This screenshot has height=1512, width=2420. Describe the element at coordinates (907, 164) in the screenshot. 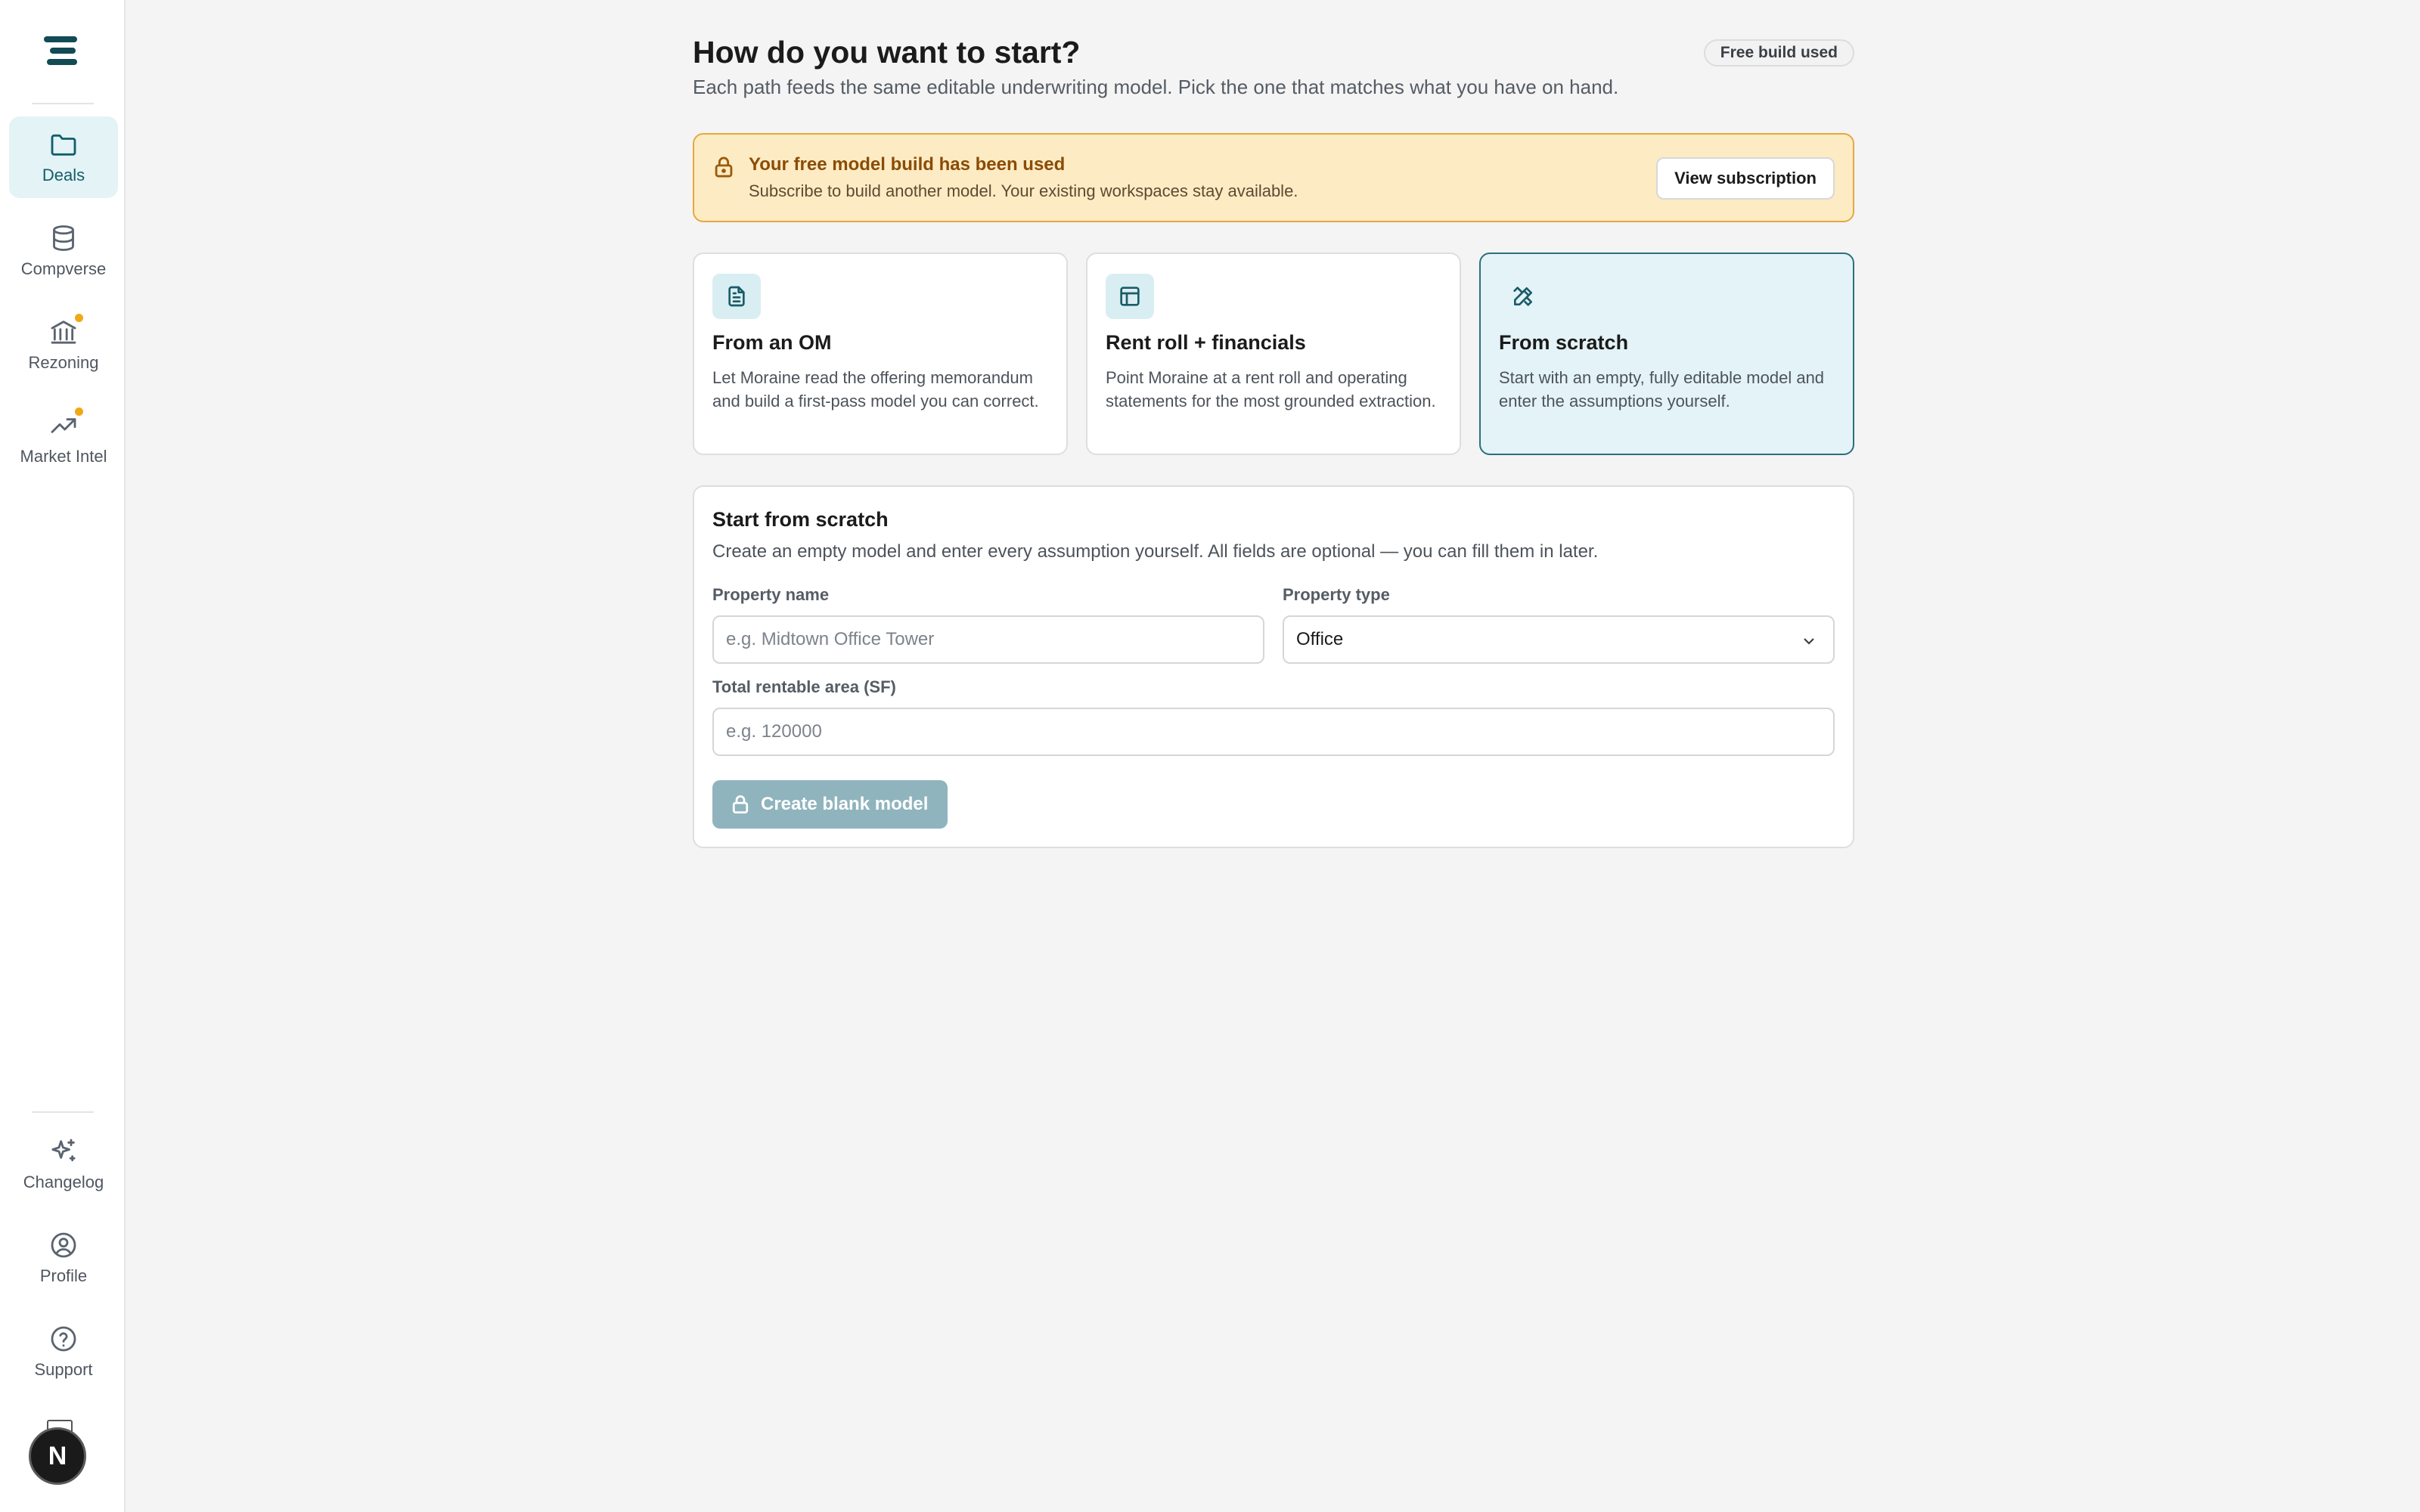

I see `alert-title: Your free model build has been used` at that location.